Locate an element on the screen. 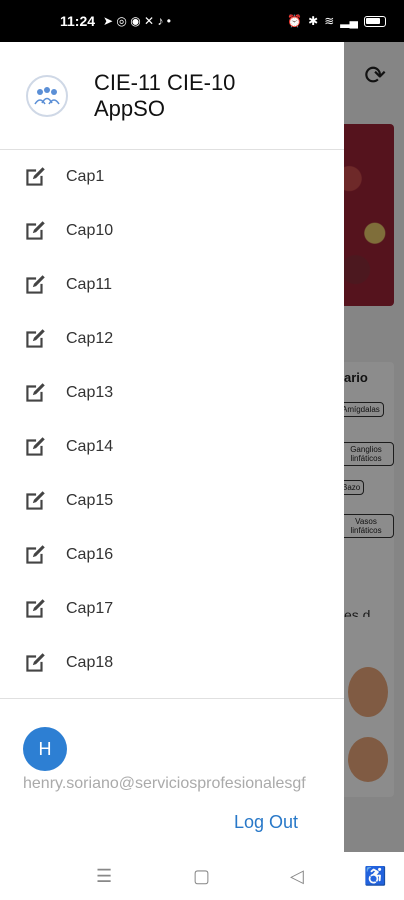 The height and width of the screenshot is (900, 404). menu-item-label: Cap16 is located at coordinates (90, 554).